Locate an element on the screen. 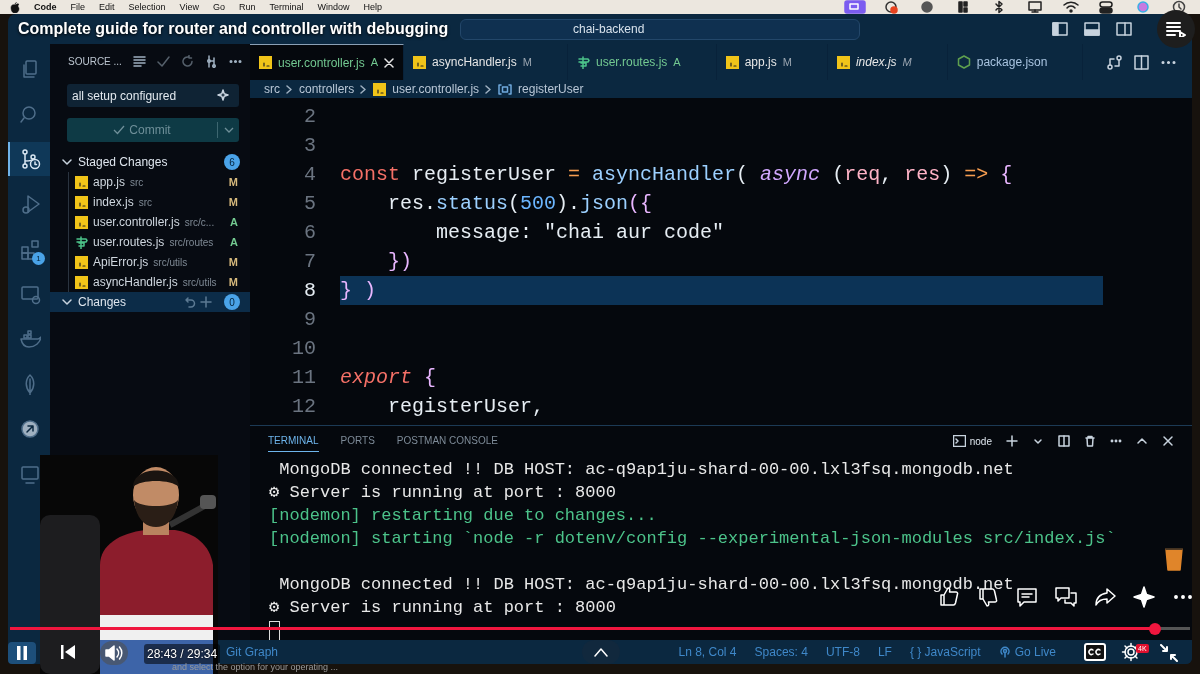  shell-label: node is located at coordinates (980, 441).